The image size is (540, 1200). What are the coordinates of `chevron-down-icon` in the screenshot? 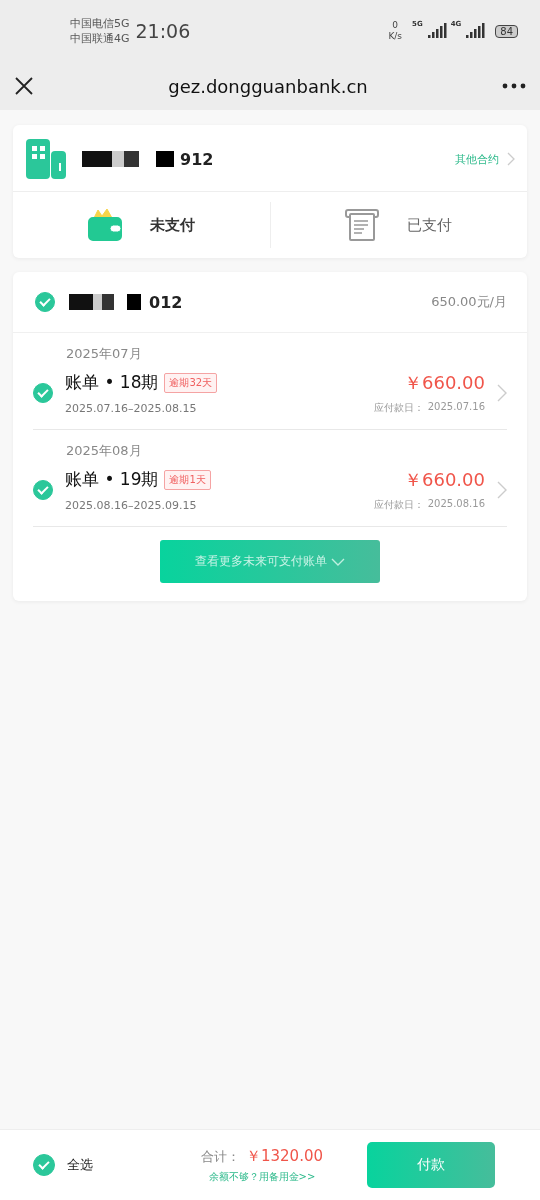 It's located at (338, 561).